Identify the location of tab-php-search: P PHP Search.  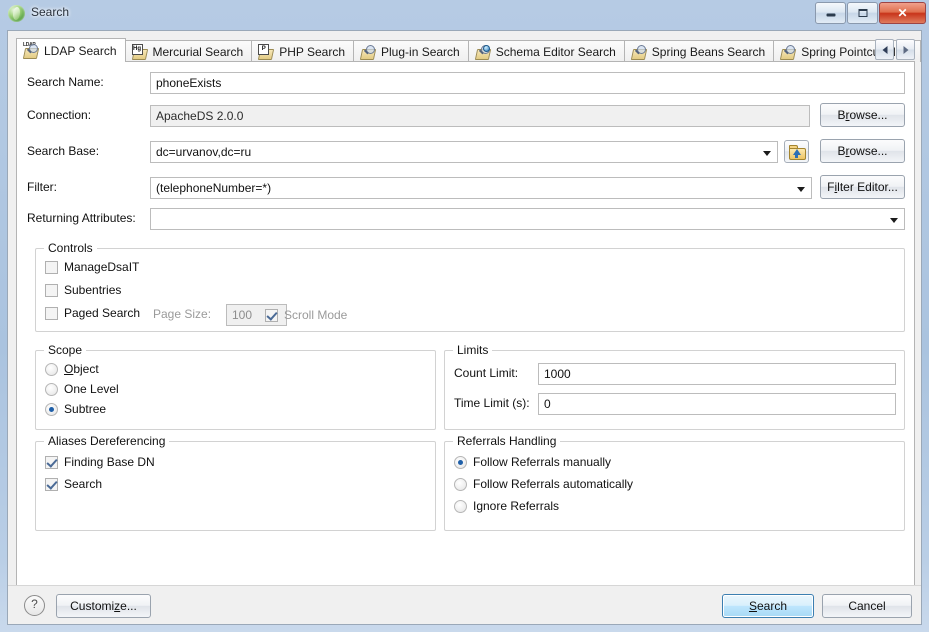
(303, 51).